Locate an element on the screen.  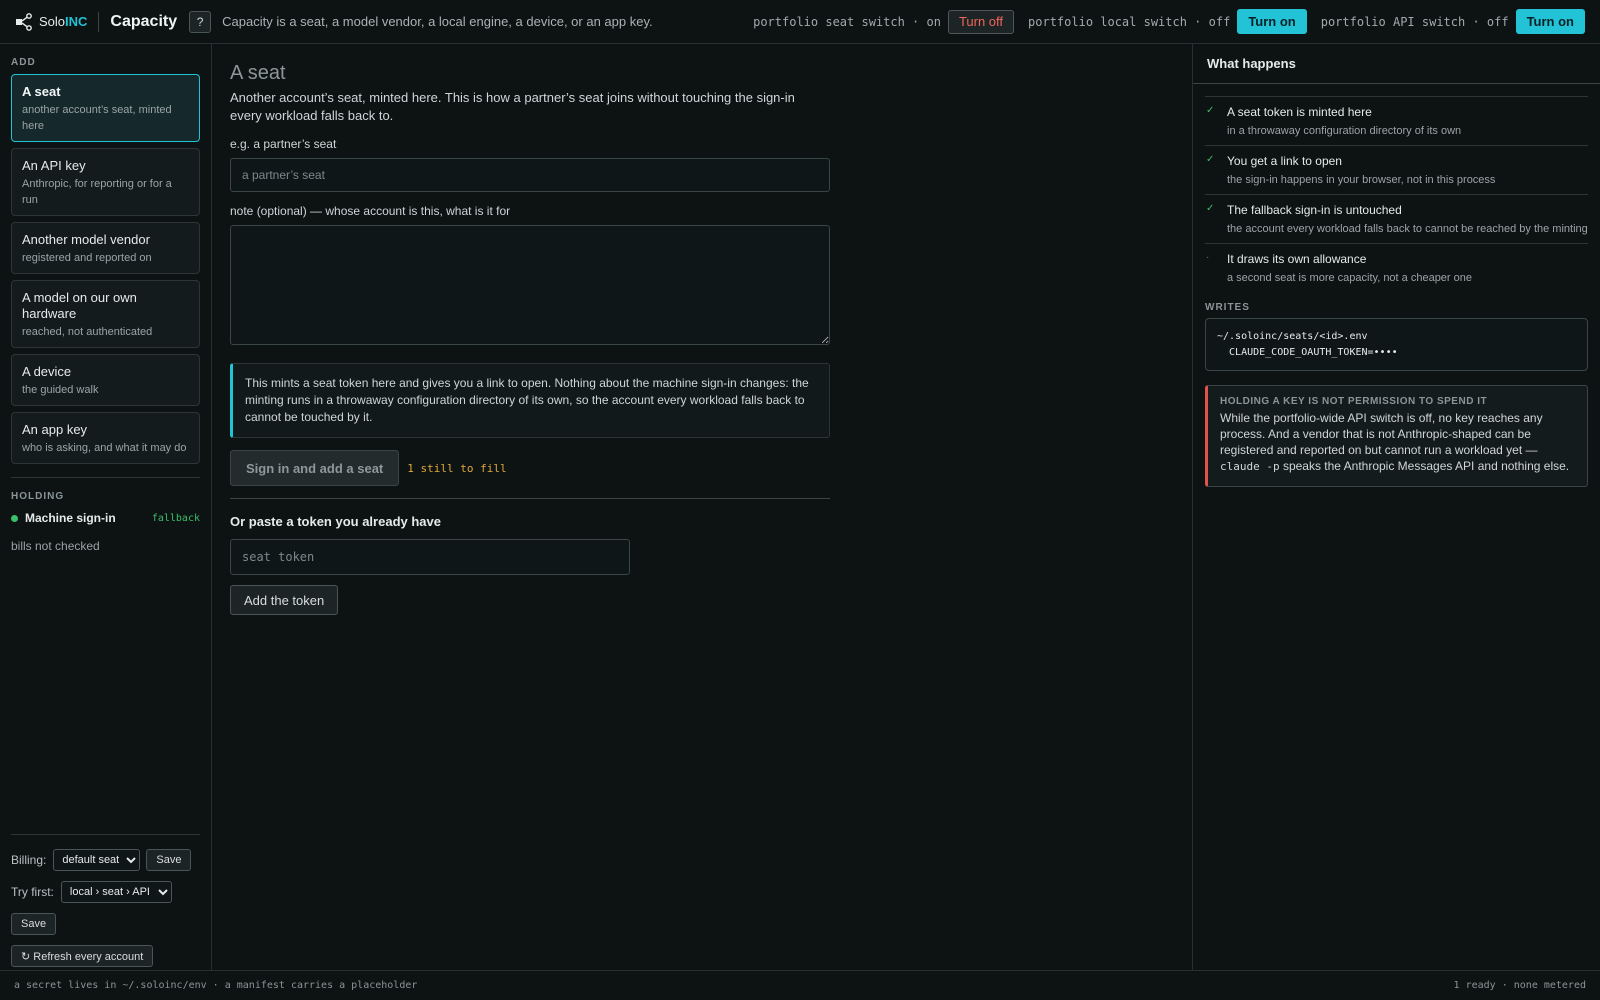
holding-section-label: HOLDING is located at coordinates (38, 496).